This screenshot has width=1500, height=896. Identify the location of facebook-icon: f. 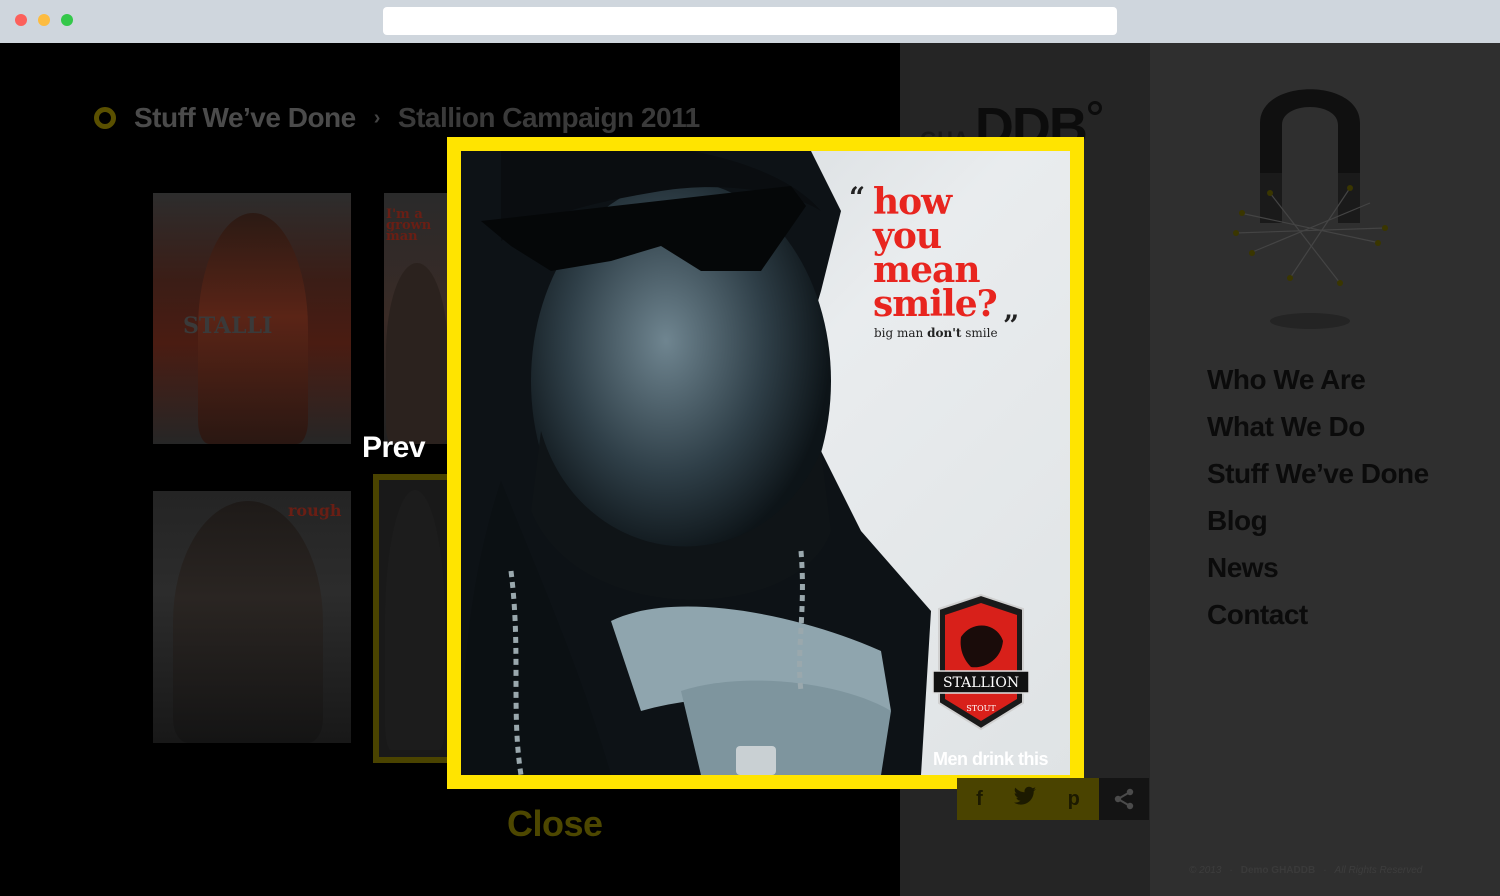
(979, 799).